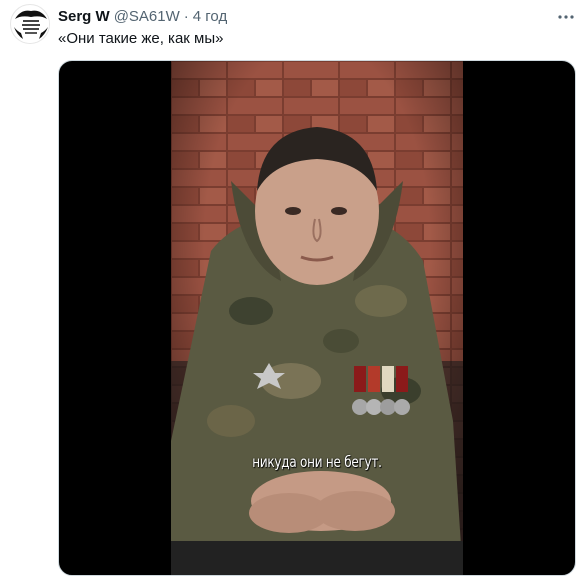 The image size is (585, 584). Describe the element at coordinates (210, 16) in the screenshot. I see `tweet-timestamp: 4 год` at that location.